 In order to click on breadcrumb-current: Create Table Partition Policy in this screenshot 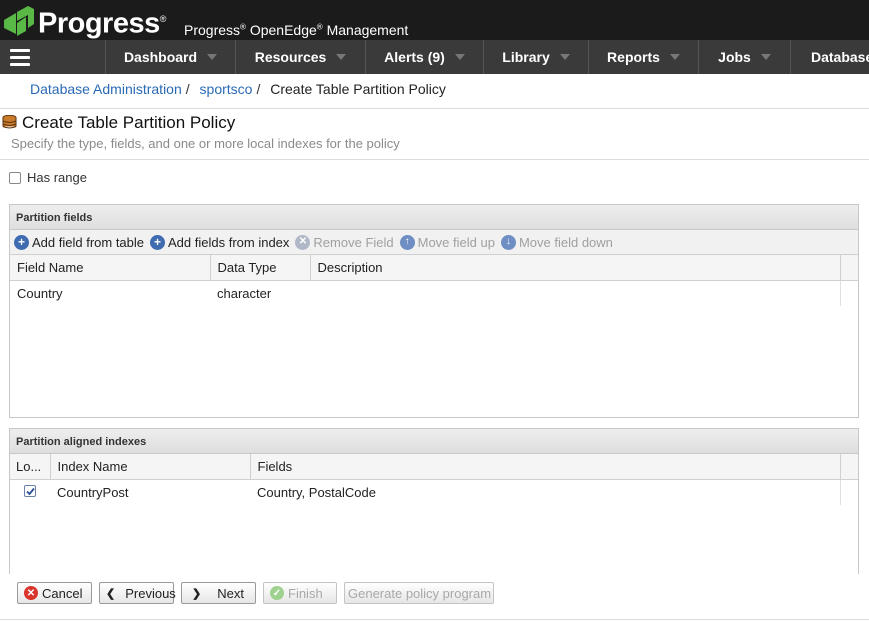, I will do `click(358, 89)`.